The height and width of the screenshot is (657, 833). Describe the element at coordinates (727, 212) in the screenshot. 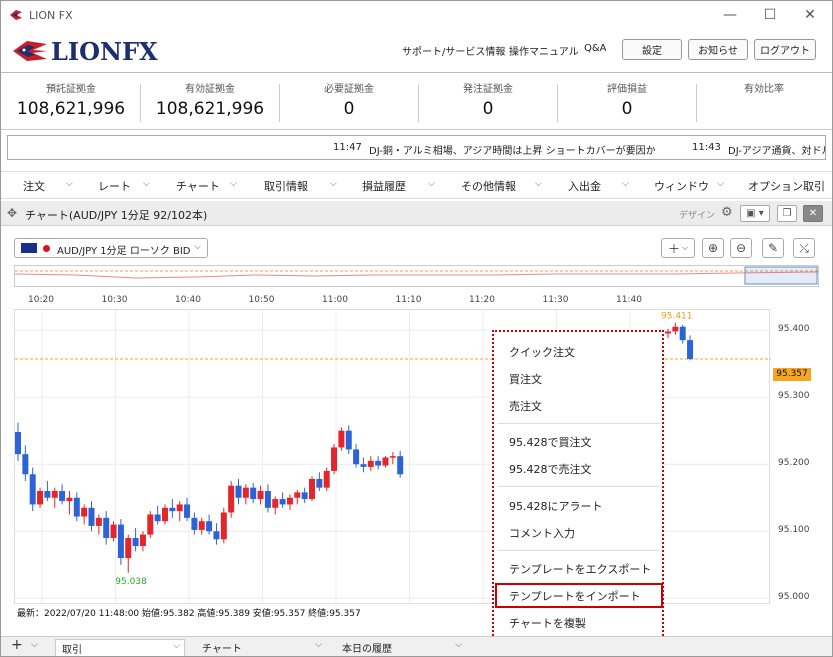

I see `gear-icon: ⚙` at that location.